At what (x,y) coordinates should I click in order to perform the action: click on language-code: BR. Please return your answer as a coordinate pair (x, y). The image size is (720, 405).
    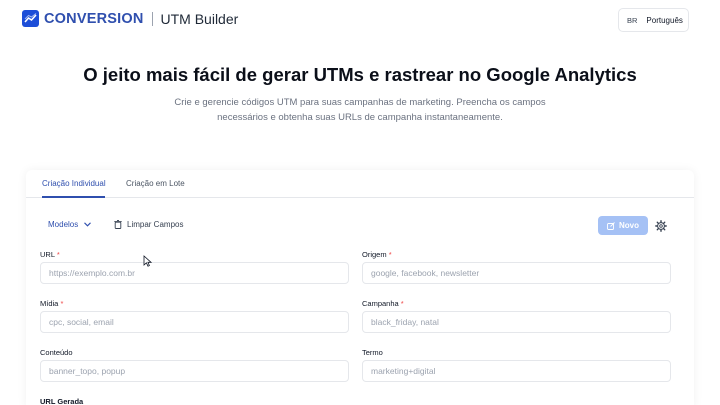
    Looking at the image, I should click on (632, 20).